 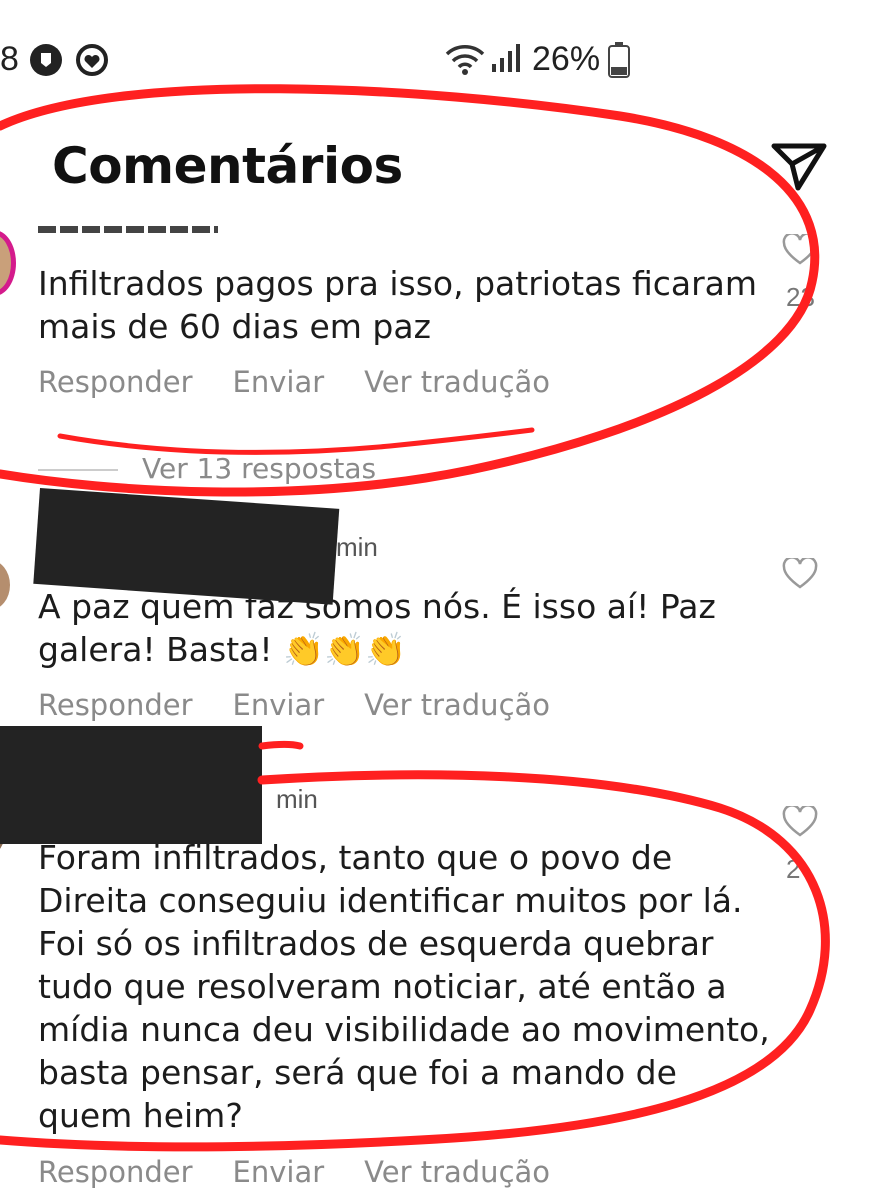 I want to click on view-replies-label: Ver 13 respostas, so click(x=259, y=468).